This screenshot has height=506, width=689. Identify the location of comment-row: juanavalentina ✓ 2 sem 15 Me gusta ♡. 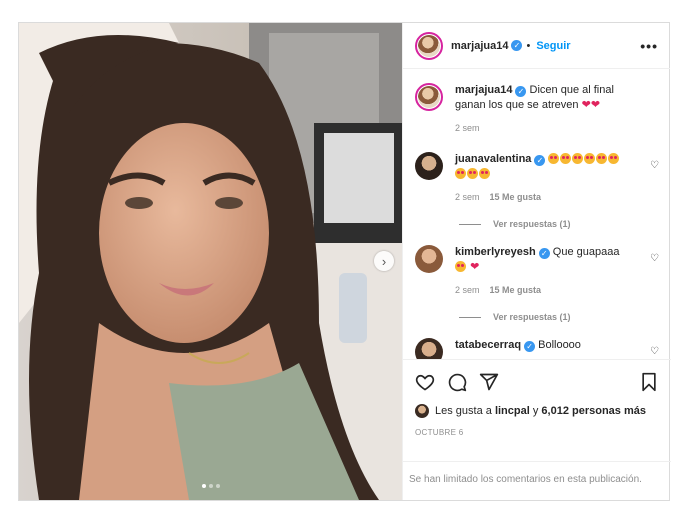
(537, 178).